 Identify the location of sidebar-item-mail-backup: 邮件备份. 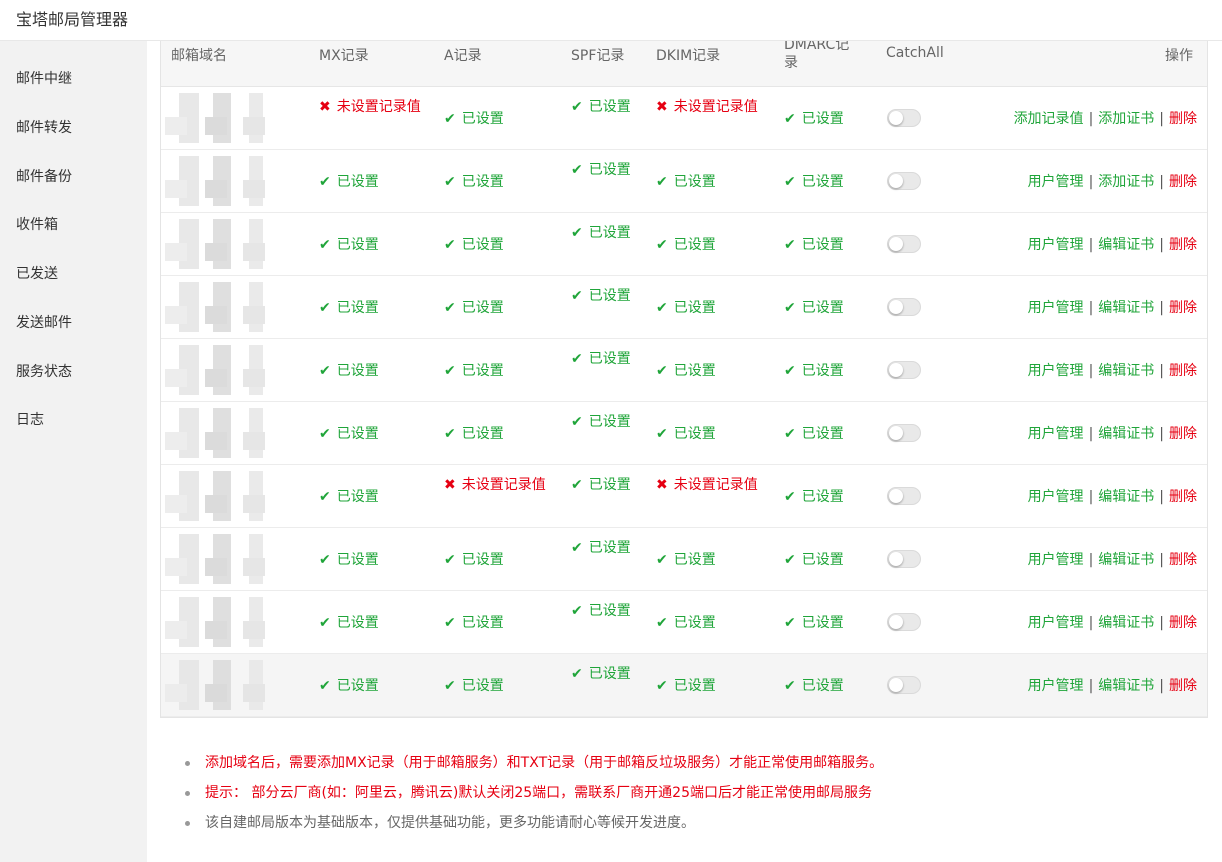
(44, 176).